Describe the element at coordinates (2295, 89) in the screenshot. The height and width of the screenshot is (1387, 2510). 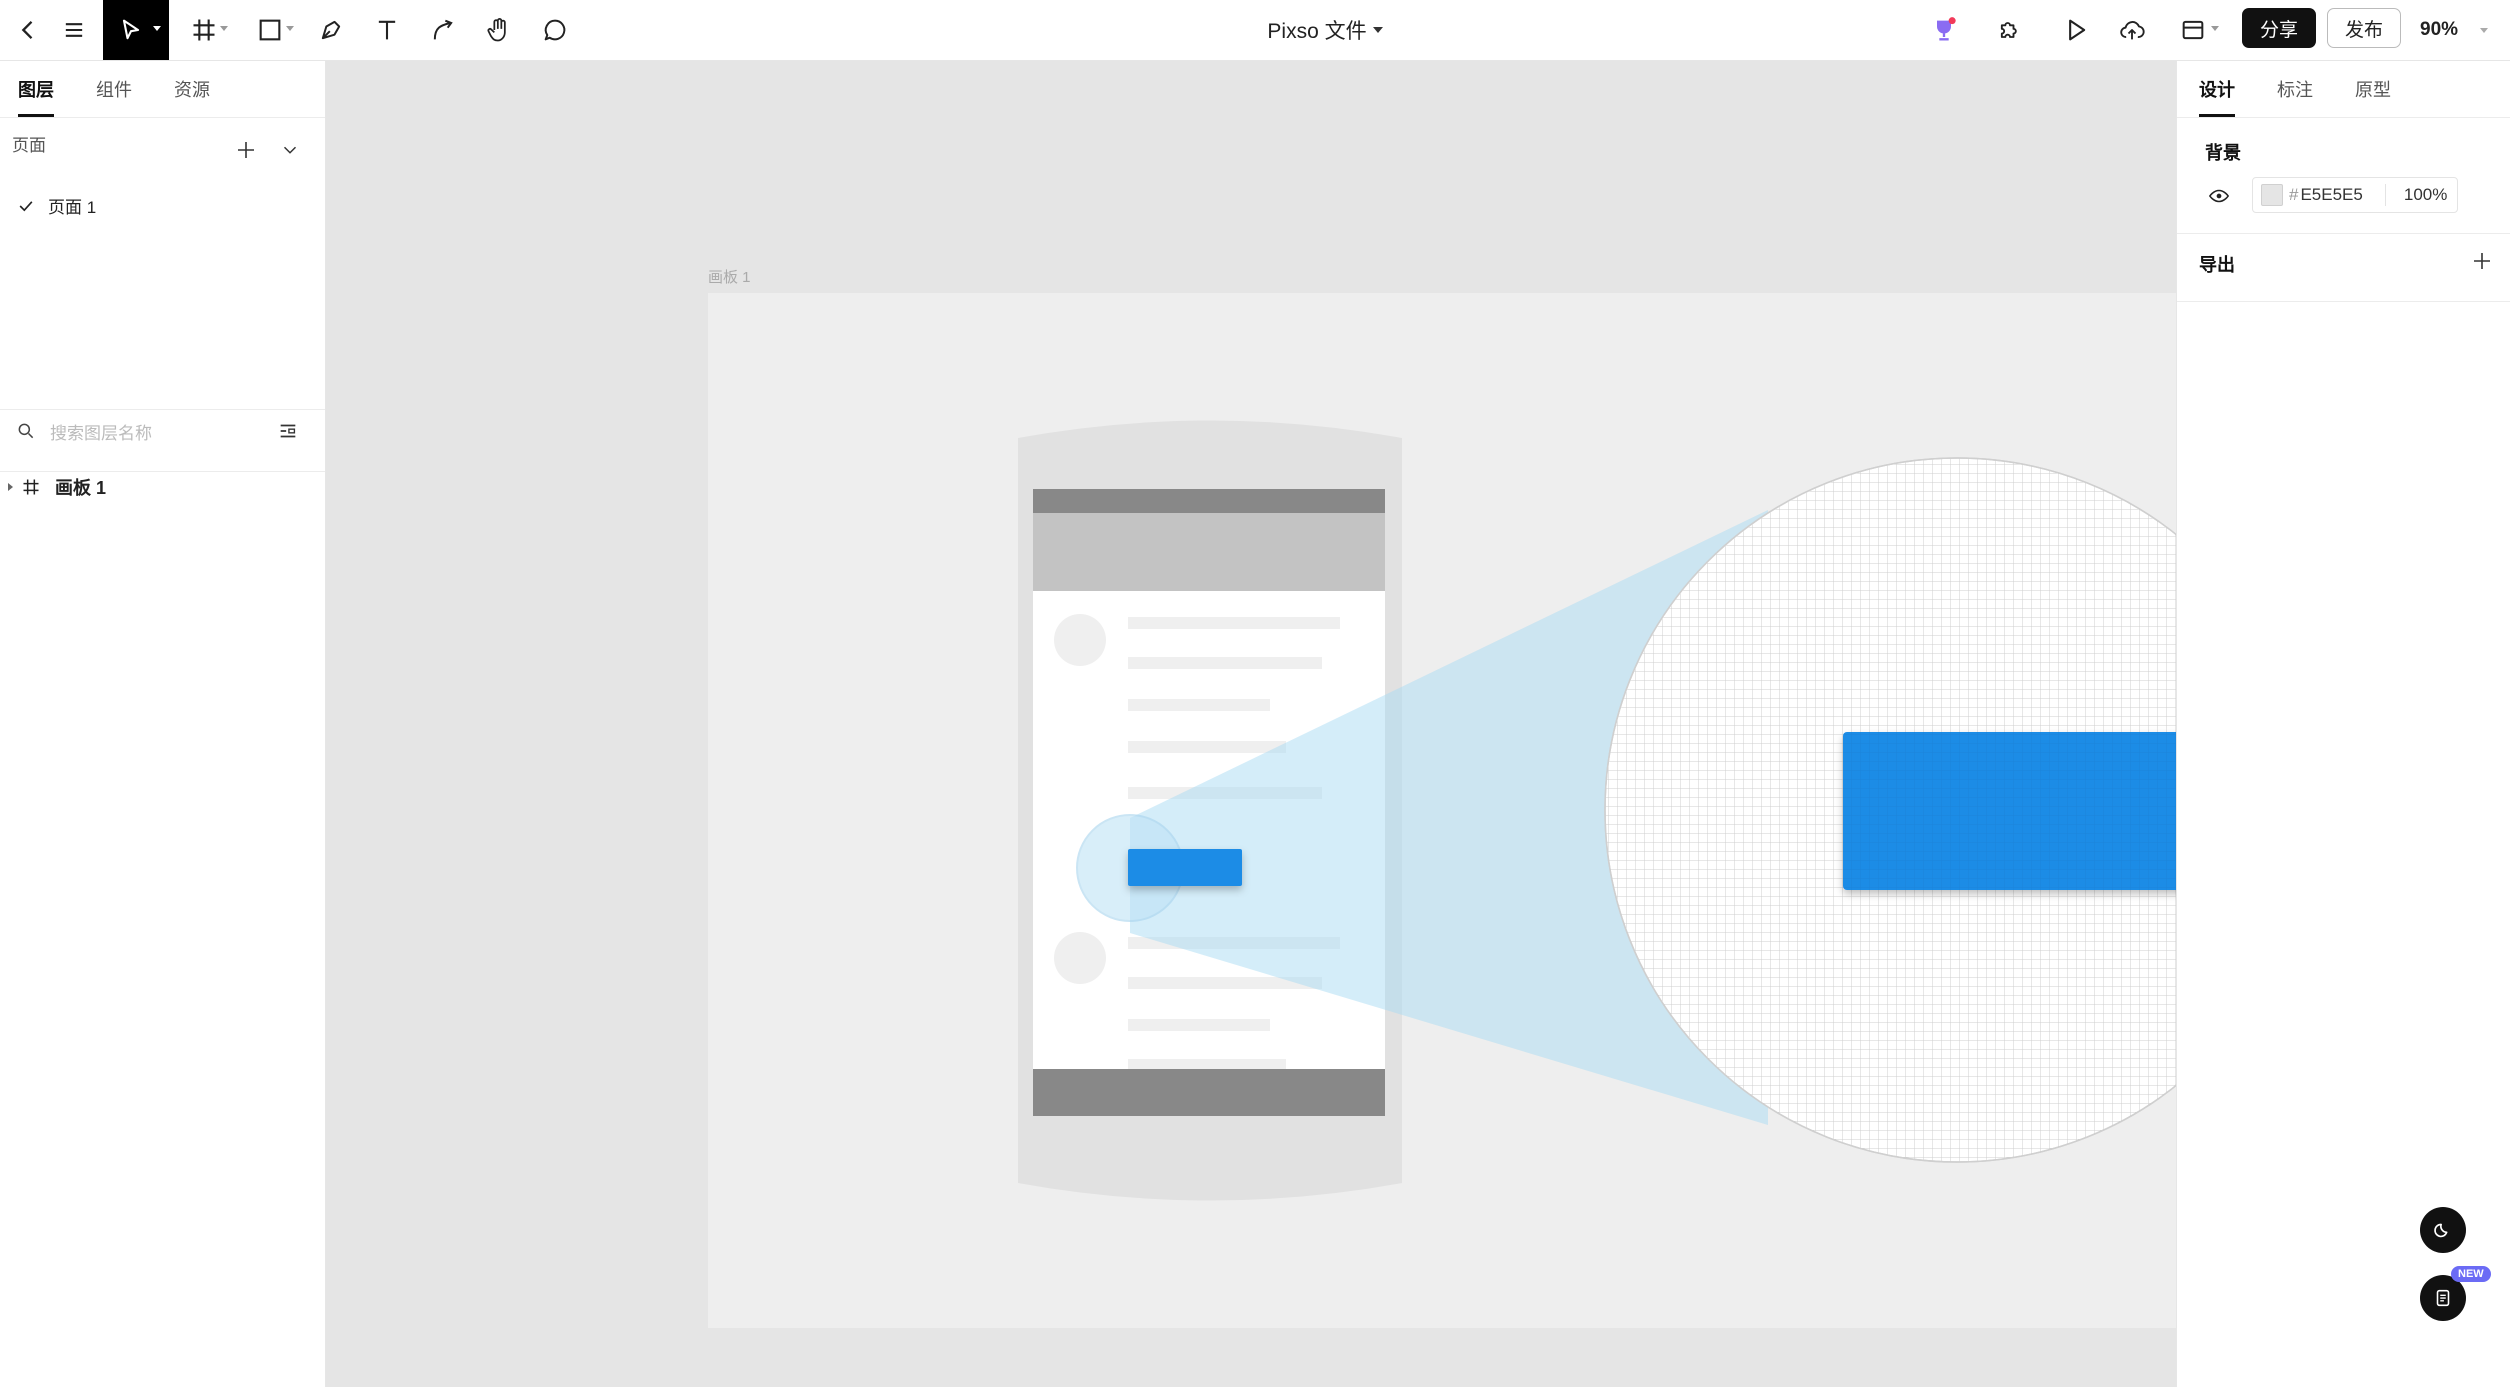
I see `tab-inspect: 标注` at that location.